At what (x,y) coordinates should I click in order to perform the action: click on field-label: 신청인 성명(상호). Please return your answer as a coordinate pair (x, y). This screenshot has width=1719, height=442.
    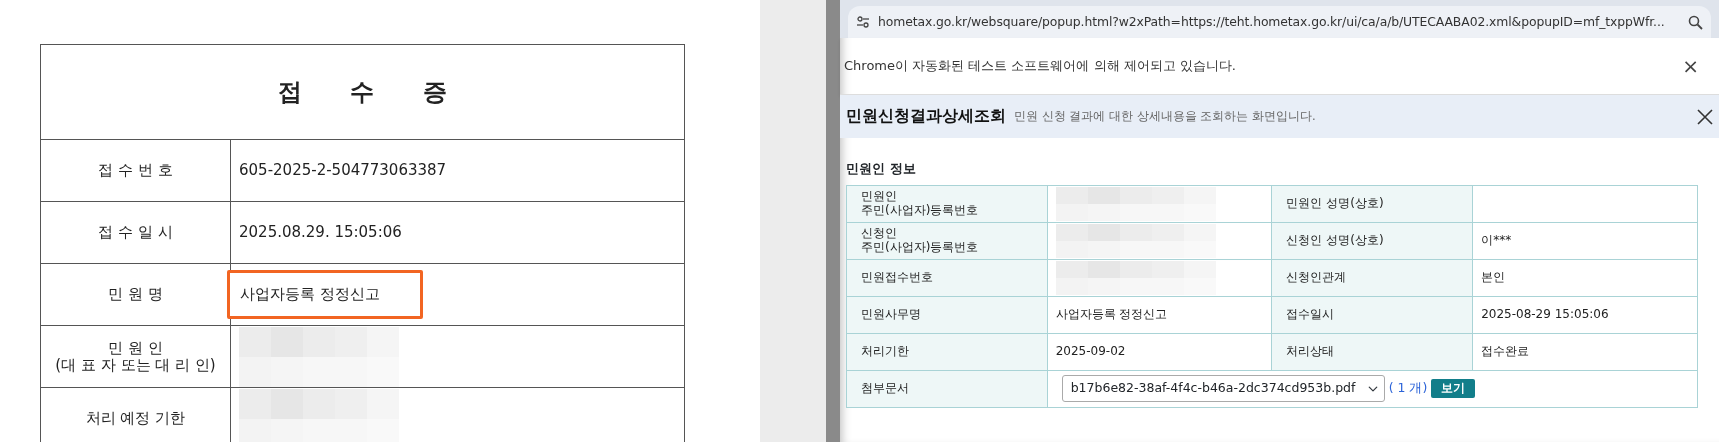
    Looking at the image, I should click on (1335, 239).